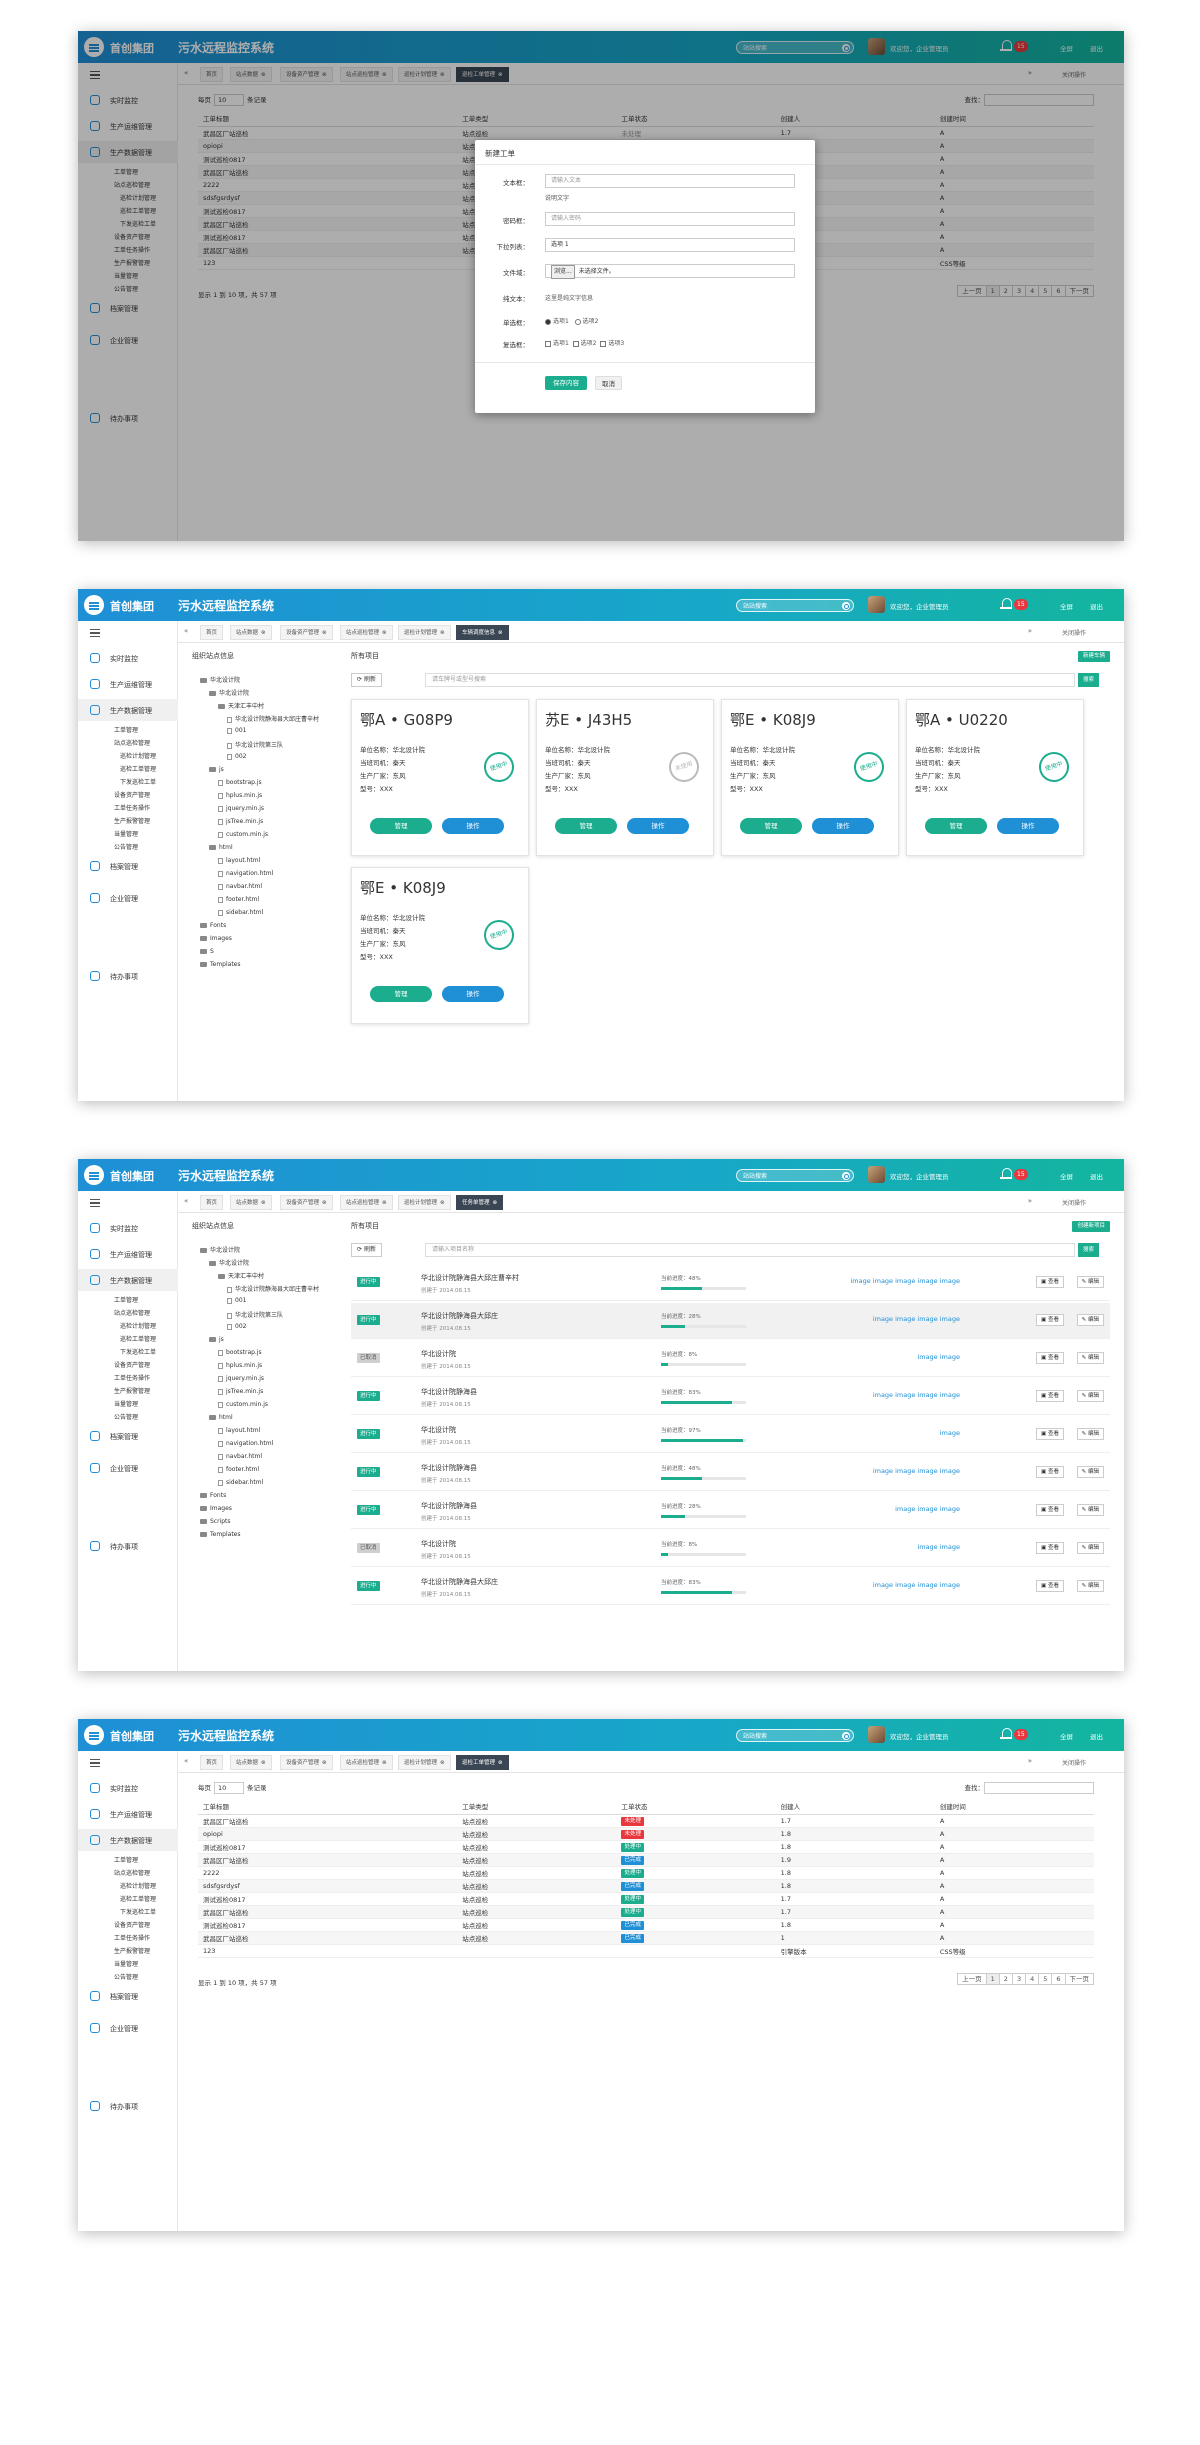  Describe the element at coordinates (220, 679) in the screenshot. I see `tree-folder: 华北设计院` at that location.